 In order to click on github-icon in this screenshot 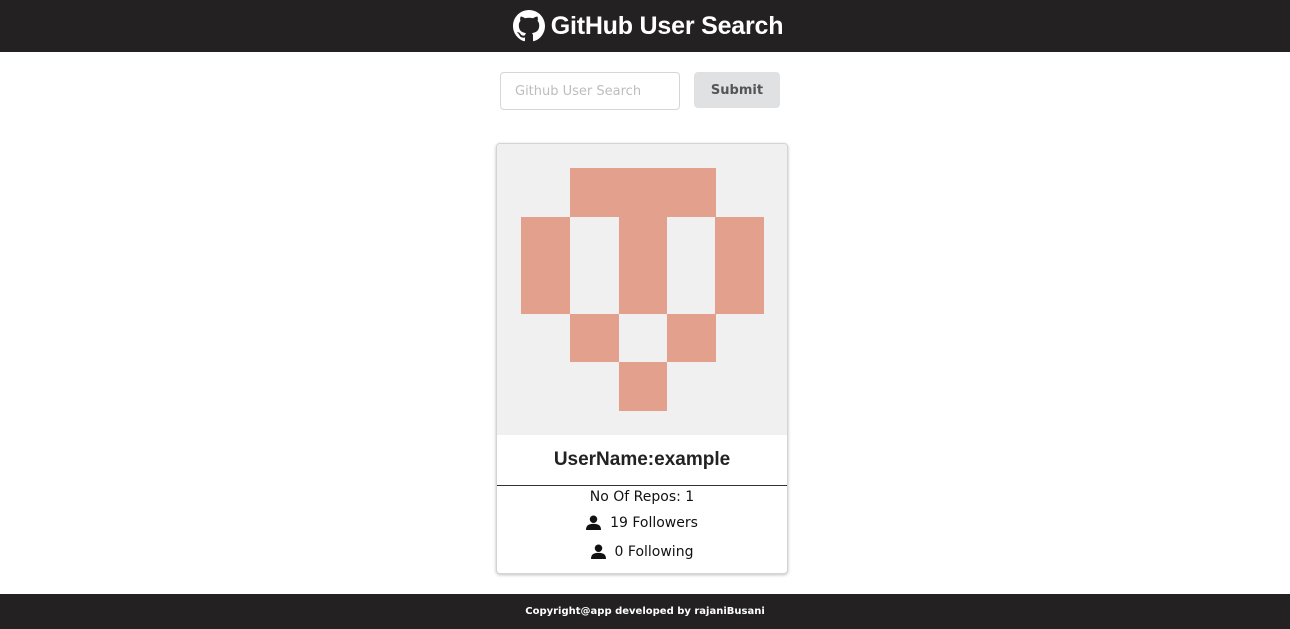, I will do `click(528, 26)`.